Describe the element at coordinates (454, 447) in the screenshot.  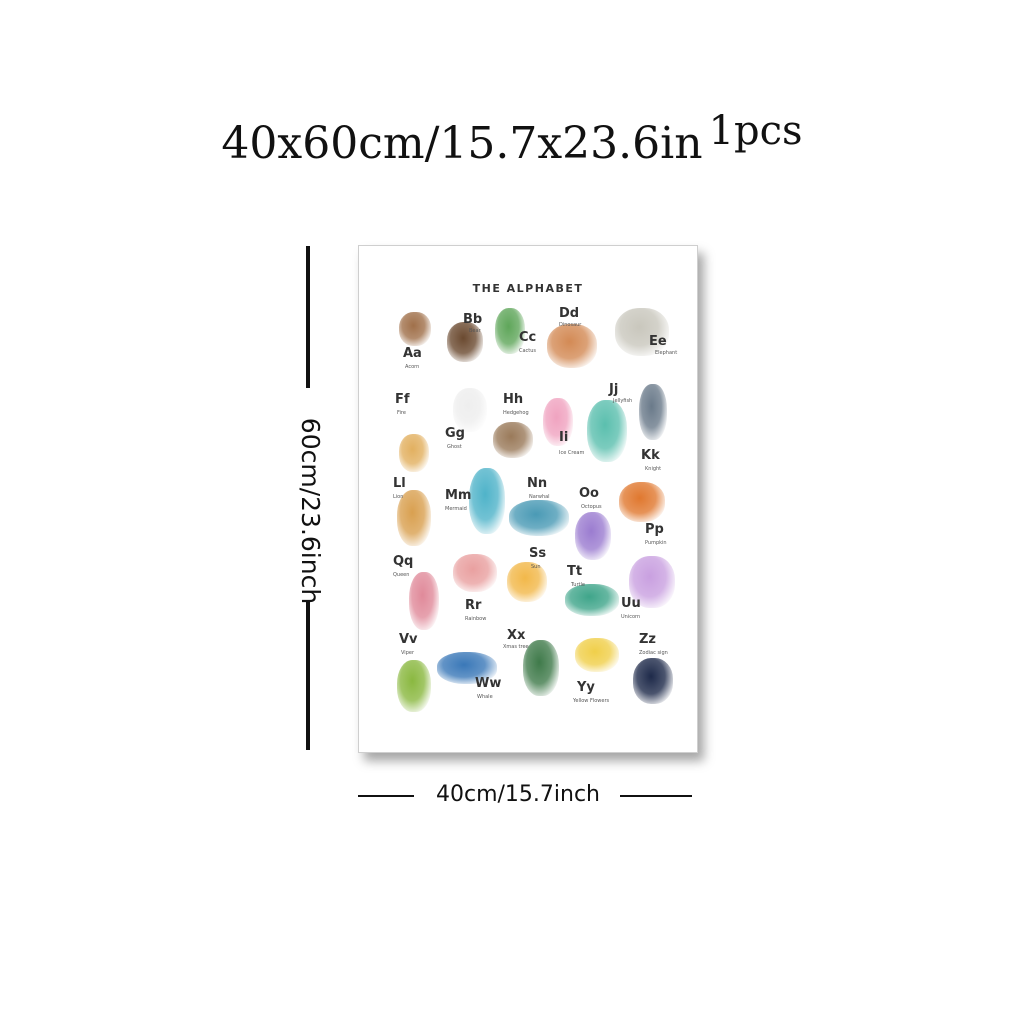
I see `entry-word: Ghost` at that location.